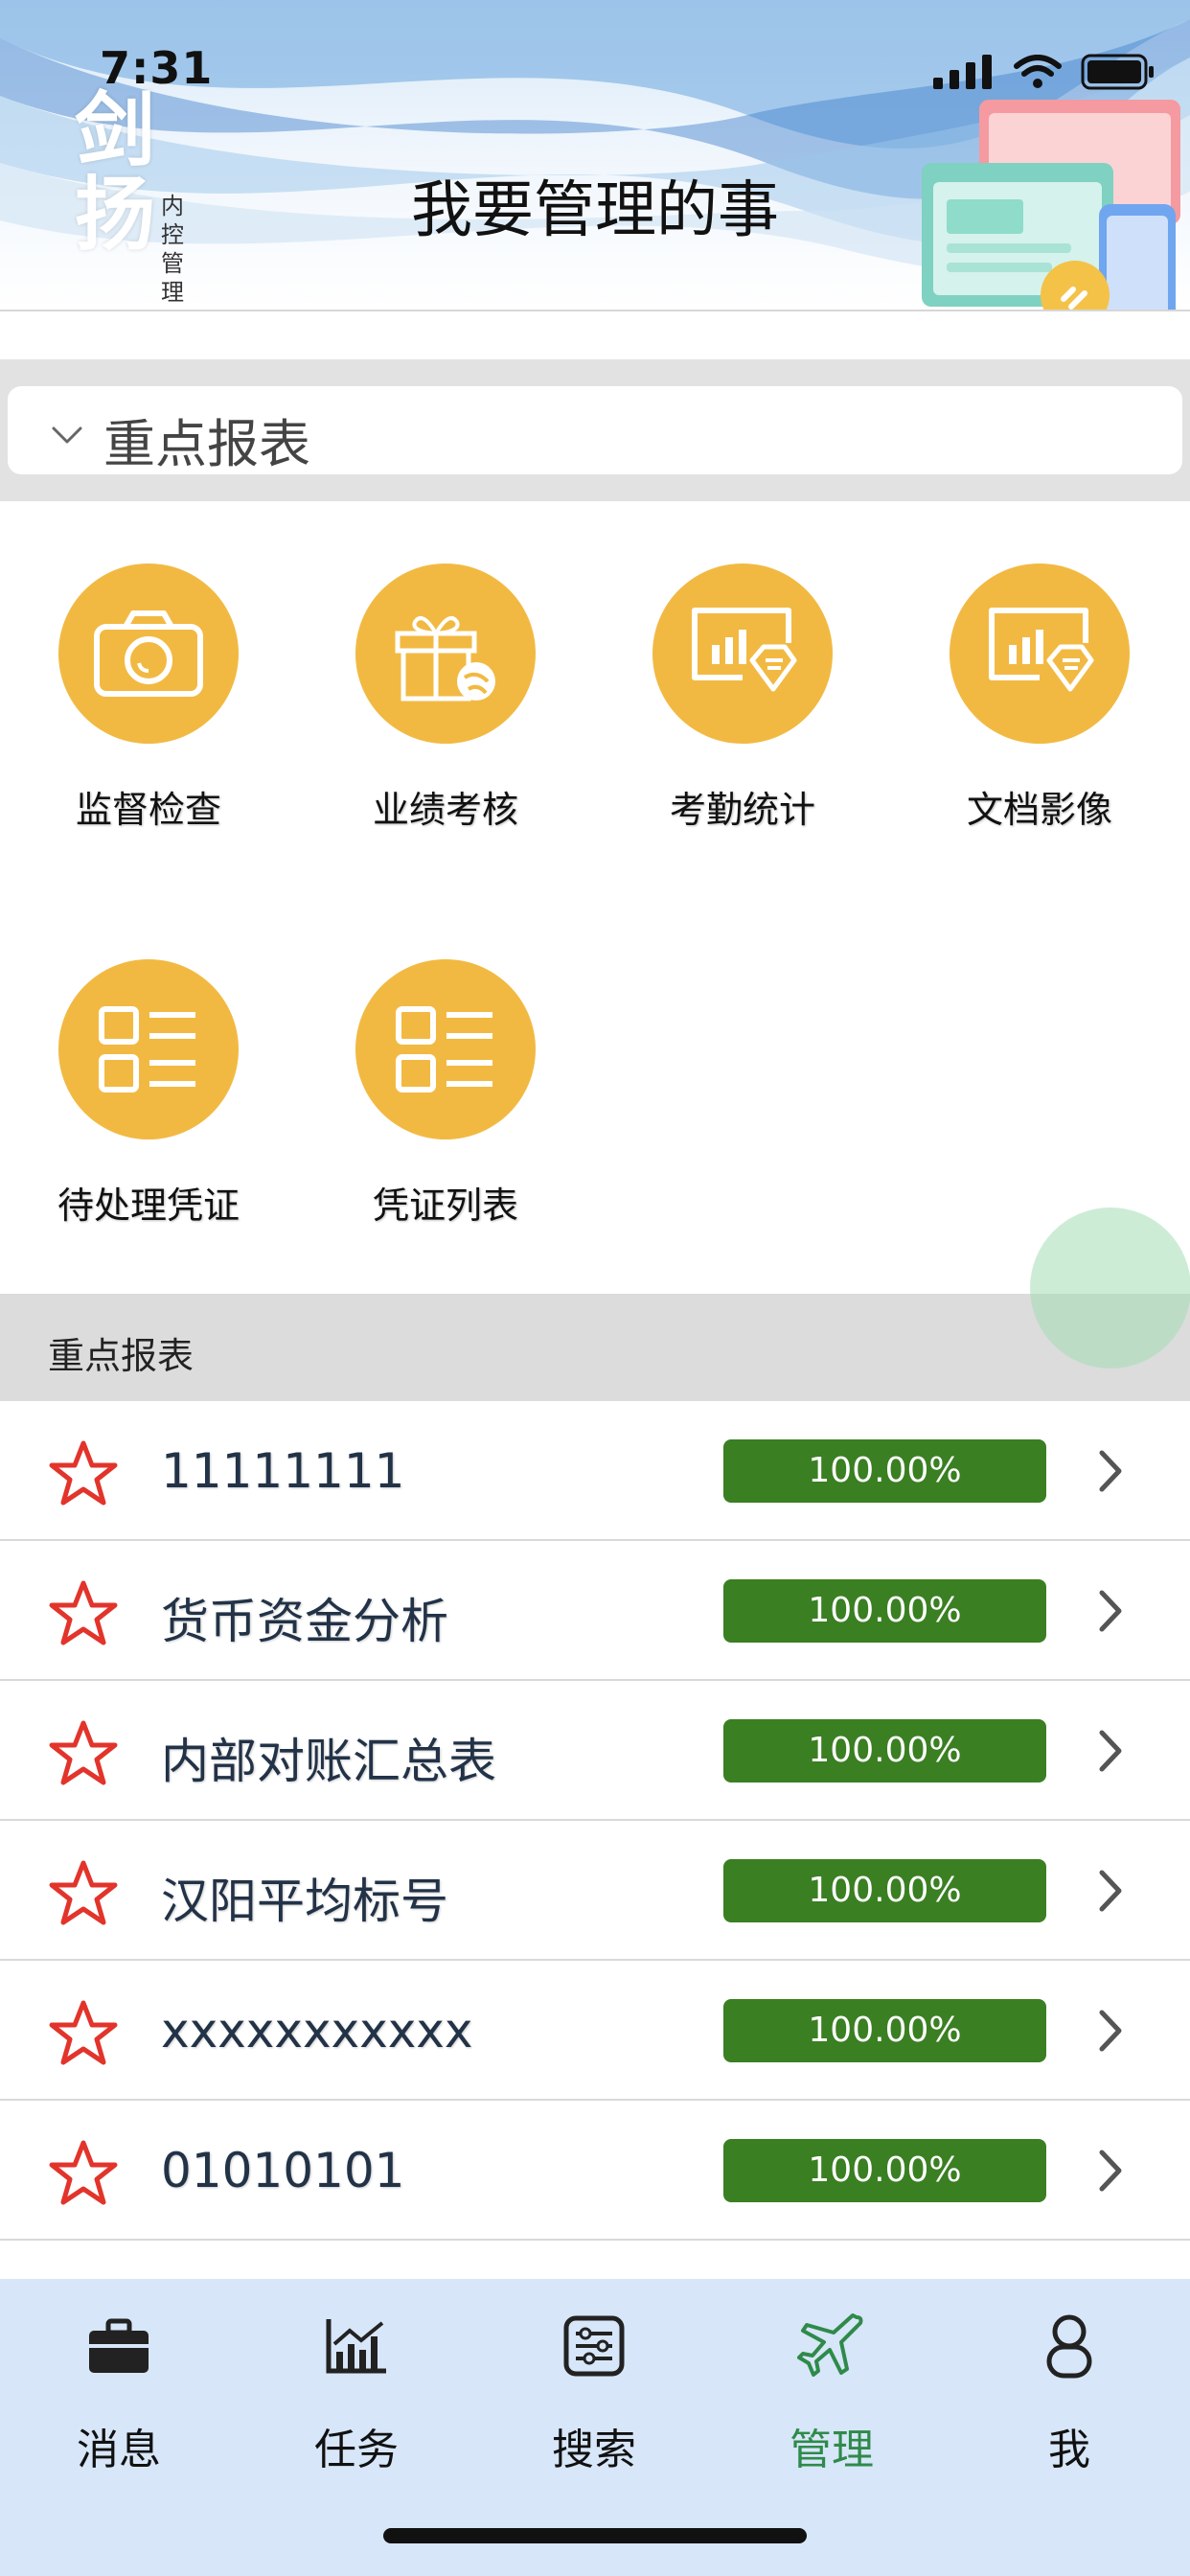 Image resolution: width=1190 pixels, height=2576 pixels. What do you see at coordinates (594, 2346) in the screenshot?
I see `search-panel-icon` at bounding box center [594, 2346].